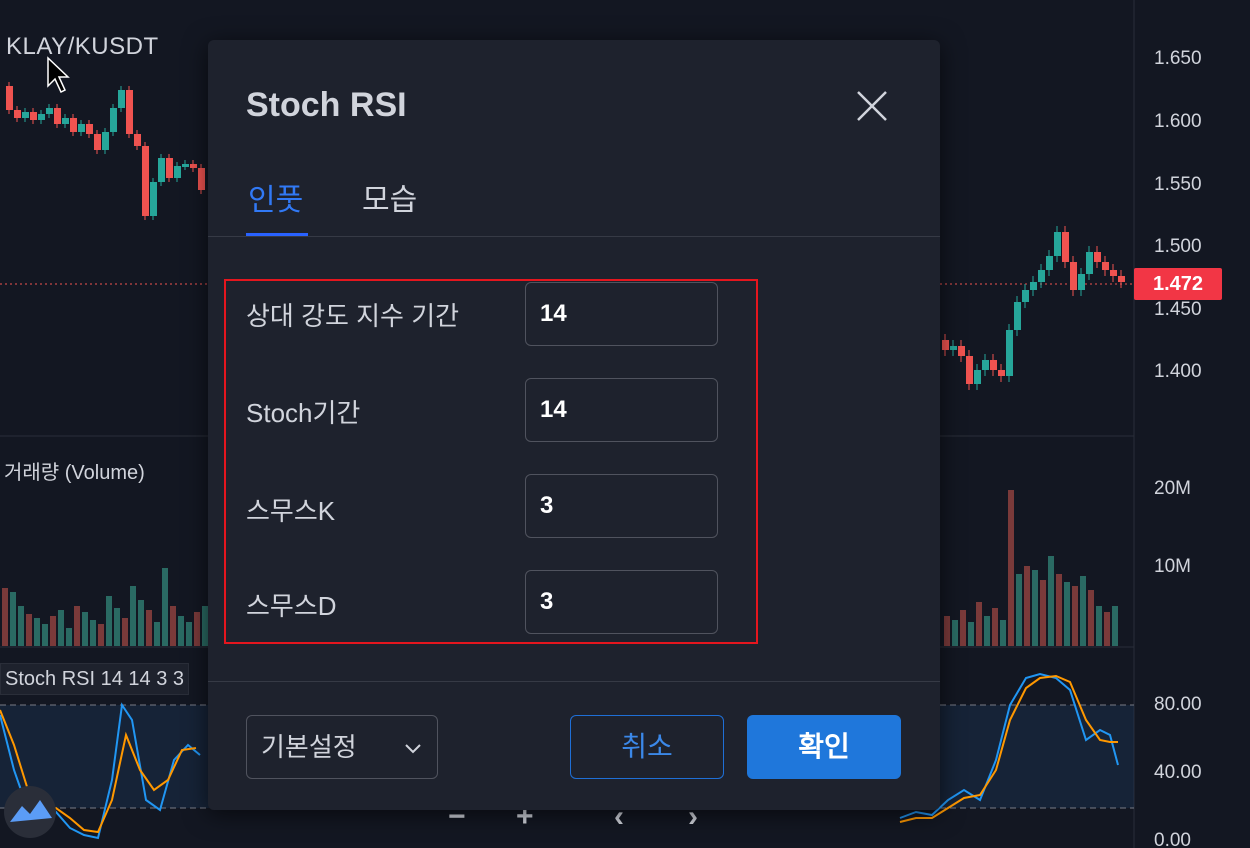 The image size is (1250, 848). I want to click on close-icon, so click(872, 106).